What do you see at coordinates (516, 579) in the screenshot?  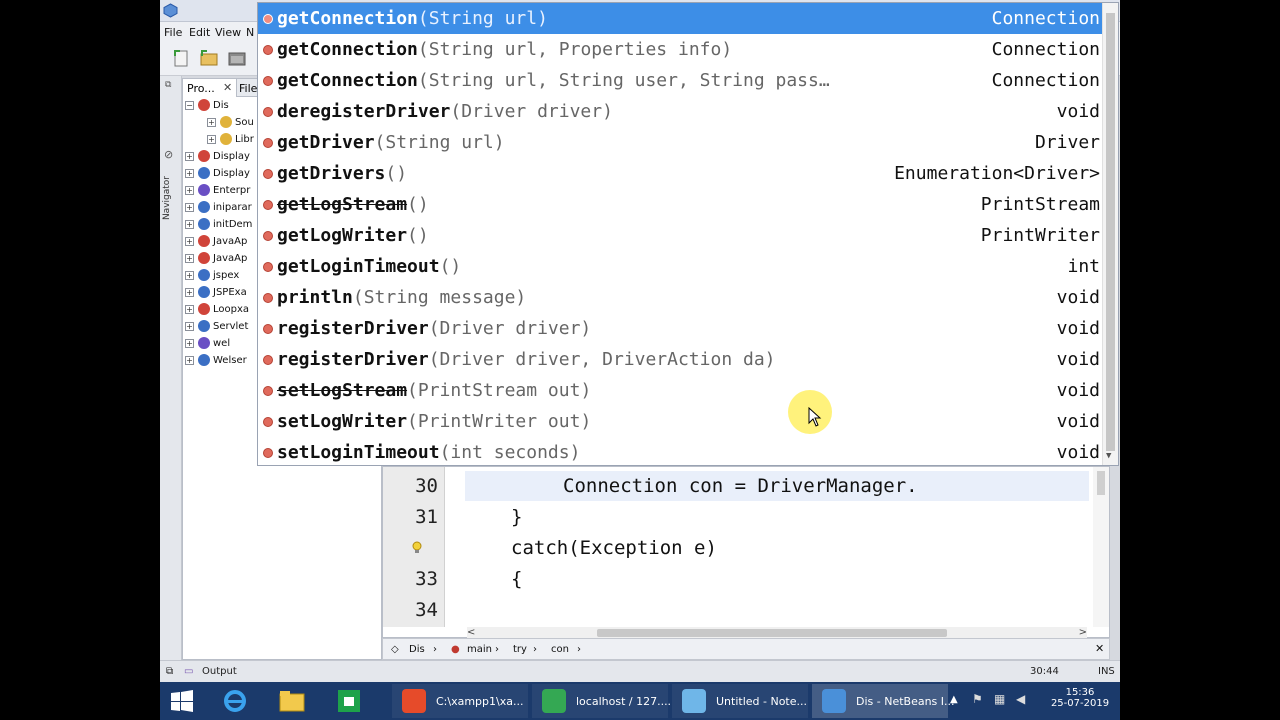 I see `code-line: {` at bounding box center [516, 579].